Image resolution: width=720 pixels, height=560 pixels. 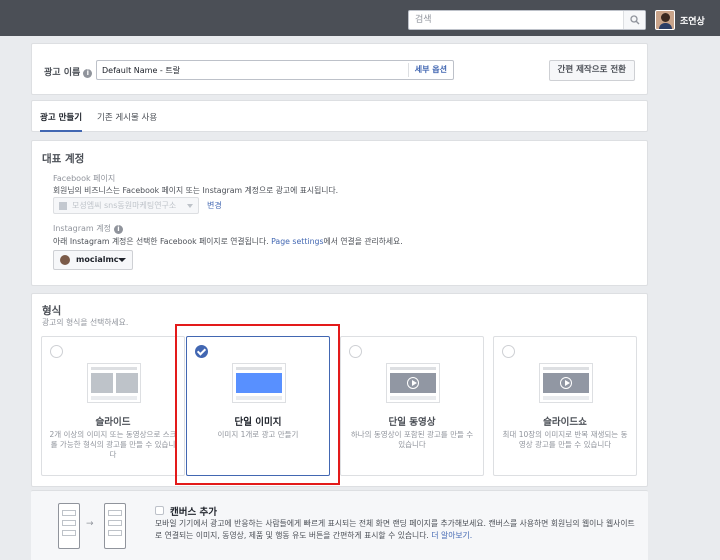 I want to click on format-option-title: 슬라이드쇼, so click(x=565, y=422).